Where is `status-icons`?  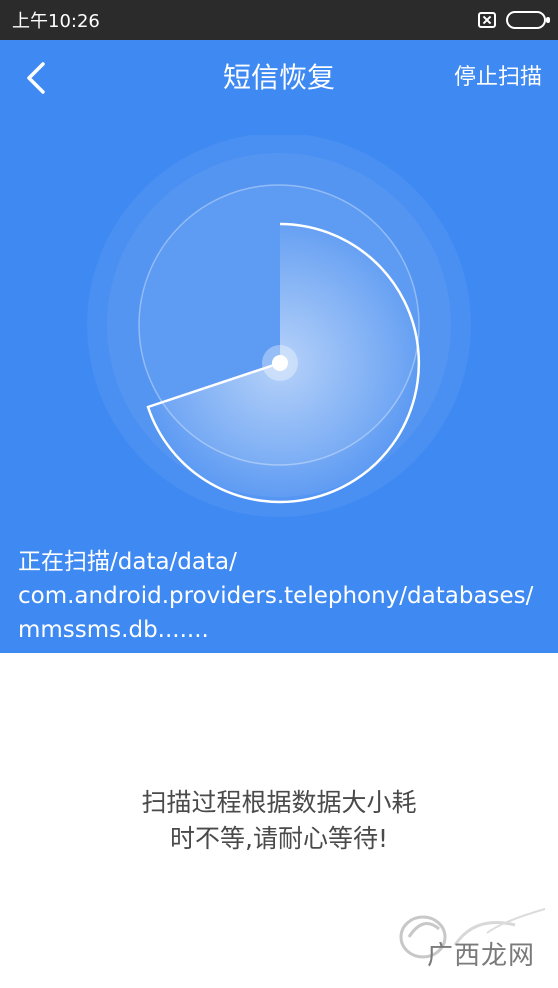 status-icons is located at coordinates (514, 20).